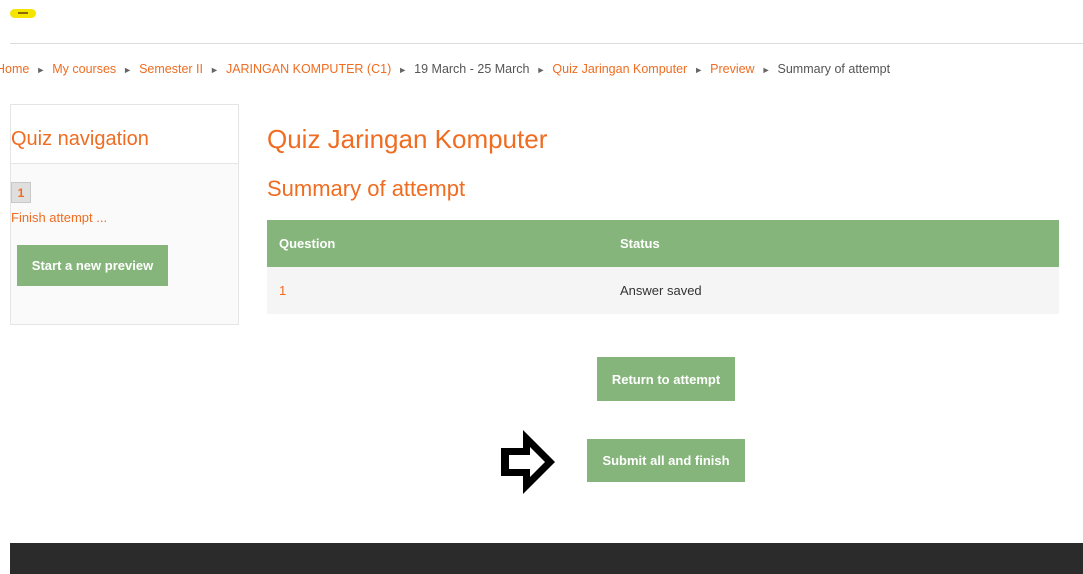 The height and width of the screenshot is (574, 1083). What do you see at coordinates (833, 243) in the screenshot?
I see `column-header-status: Status` at bounding box center [833, 243].